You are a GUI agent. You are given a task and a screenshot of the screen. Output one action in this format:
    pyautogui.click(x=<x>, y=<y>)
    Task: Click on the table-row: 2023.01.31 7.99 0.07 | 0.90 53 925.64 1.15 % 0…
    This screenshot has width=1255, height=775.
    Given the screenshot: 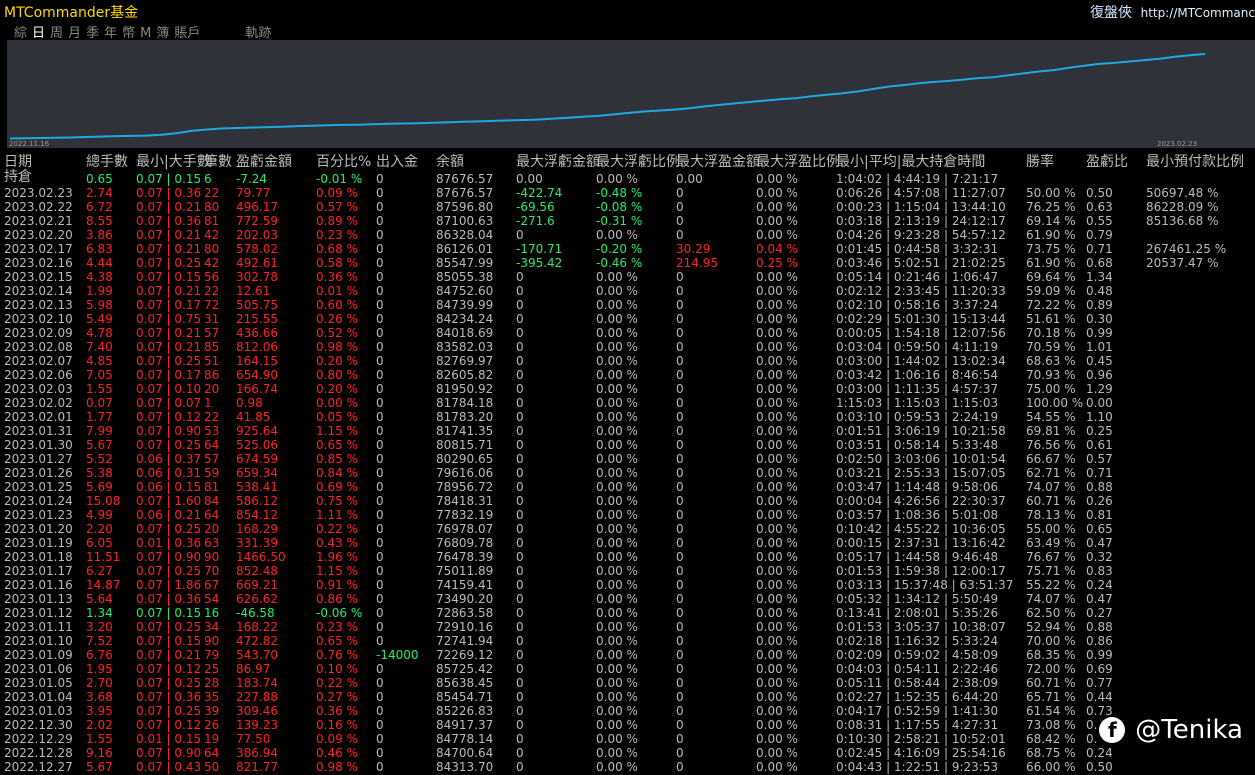 What is the action you would take?
    pyautogui.click(x=627, y=431)
    